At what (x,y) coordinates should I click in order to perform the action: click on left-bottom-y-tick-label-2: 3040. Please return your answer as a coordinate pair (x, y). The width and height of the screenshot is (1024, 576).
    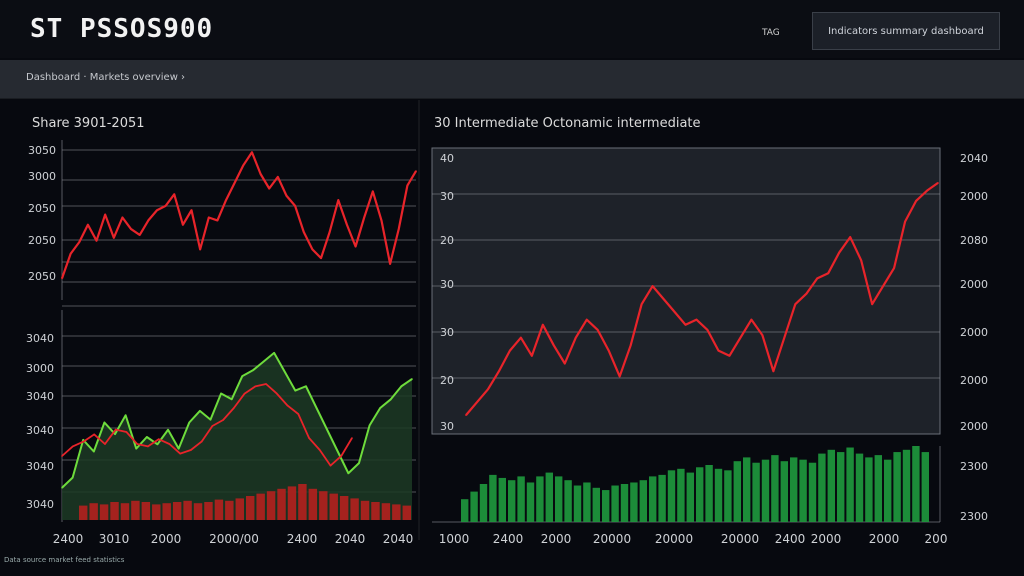
    Looking at the image, I should click on (40, 396).